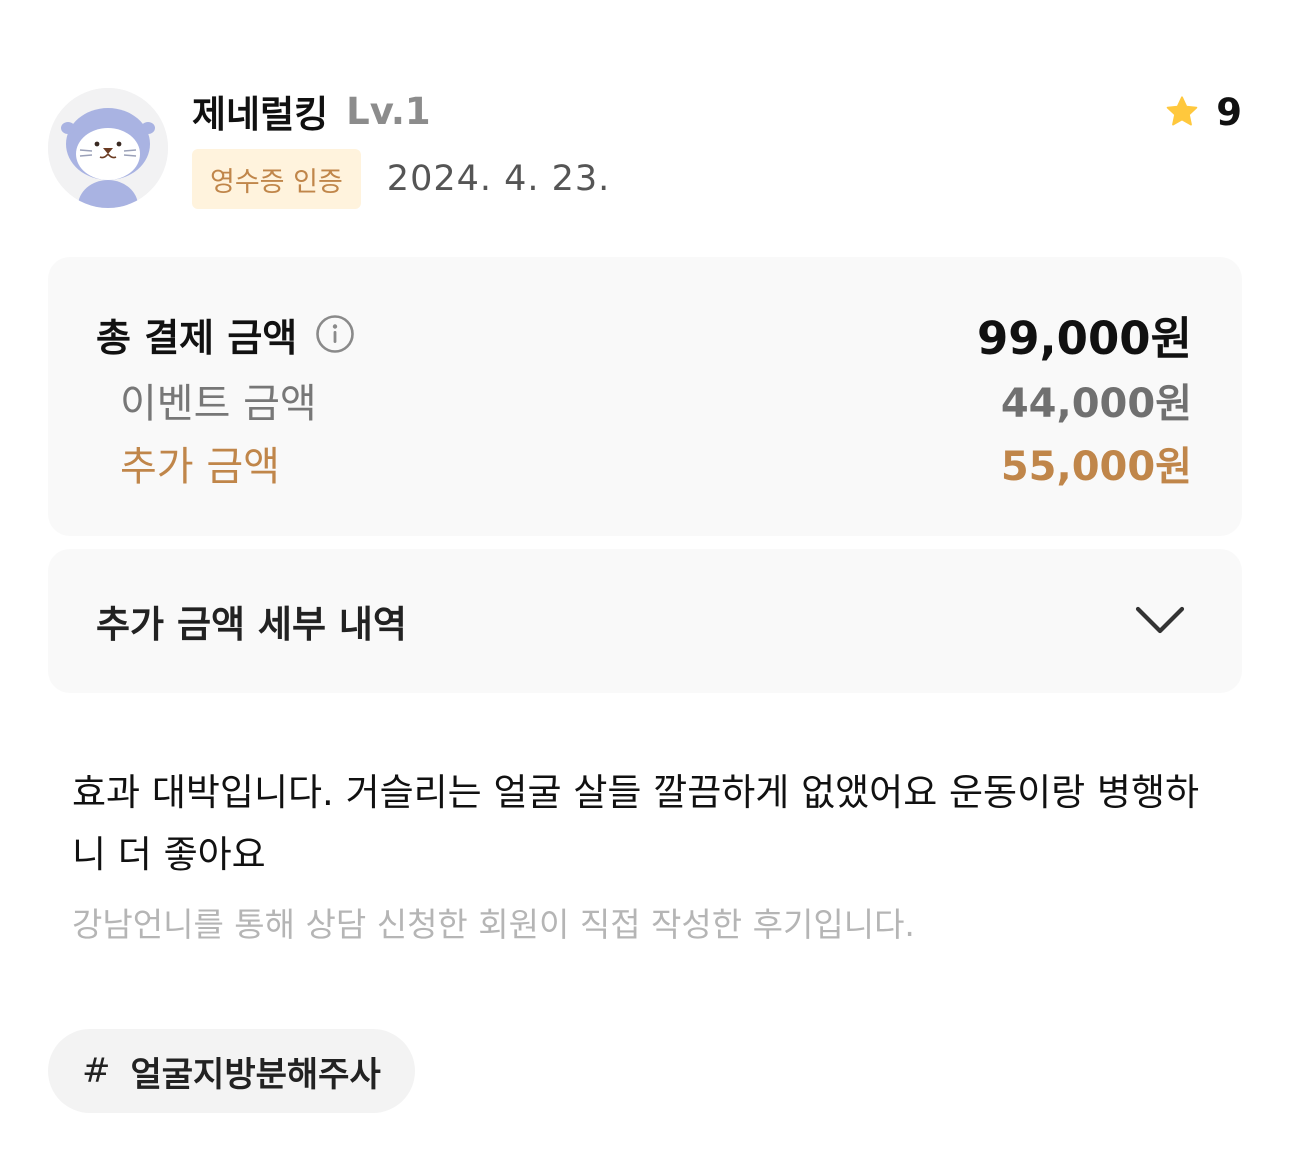  I want to click on extra-price-detail-toggle: 추가 금액 세부 내역, so click(645, 621).